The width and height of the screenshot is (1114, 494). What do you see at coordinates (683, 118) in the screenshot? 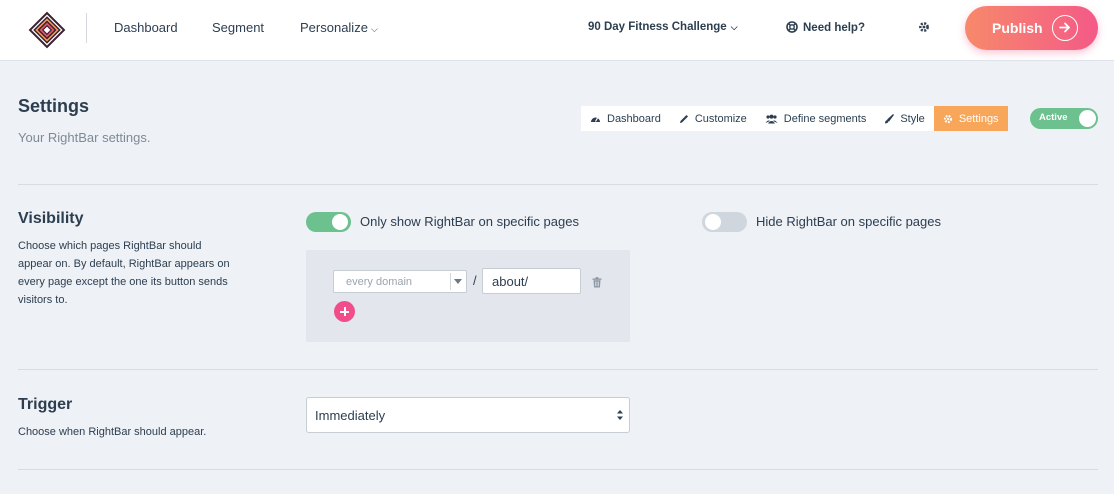
I see `pencil-icon` at bounding box center [683, 118].